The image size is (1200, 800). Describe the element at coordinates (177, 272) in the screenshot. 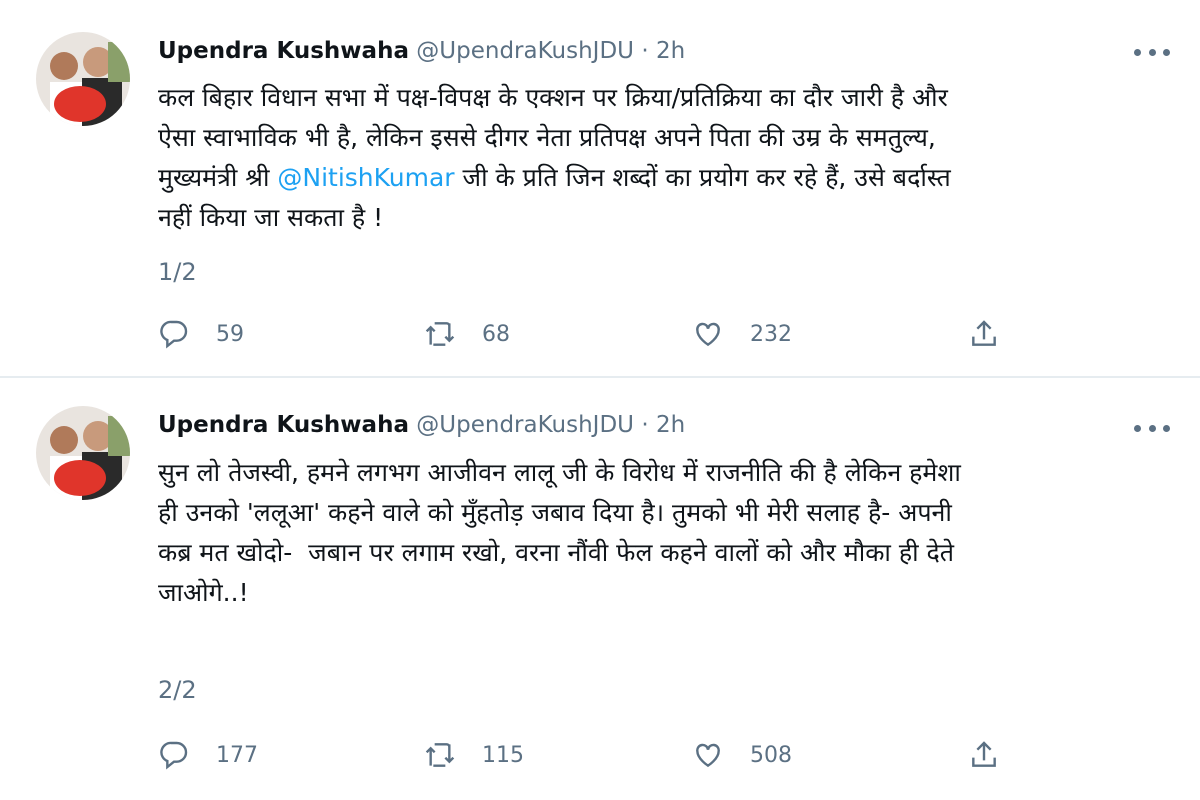

I see `thread-counter: 1/2` at that location.